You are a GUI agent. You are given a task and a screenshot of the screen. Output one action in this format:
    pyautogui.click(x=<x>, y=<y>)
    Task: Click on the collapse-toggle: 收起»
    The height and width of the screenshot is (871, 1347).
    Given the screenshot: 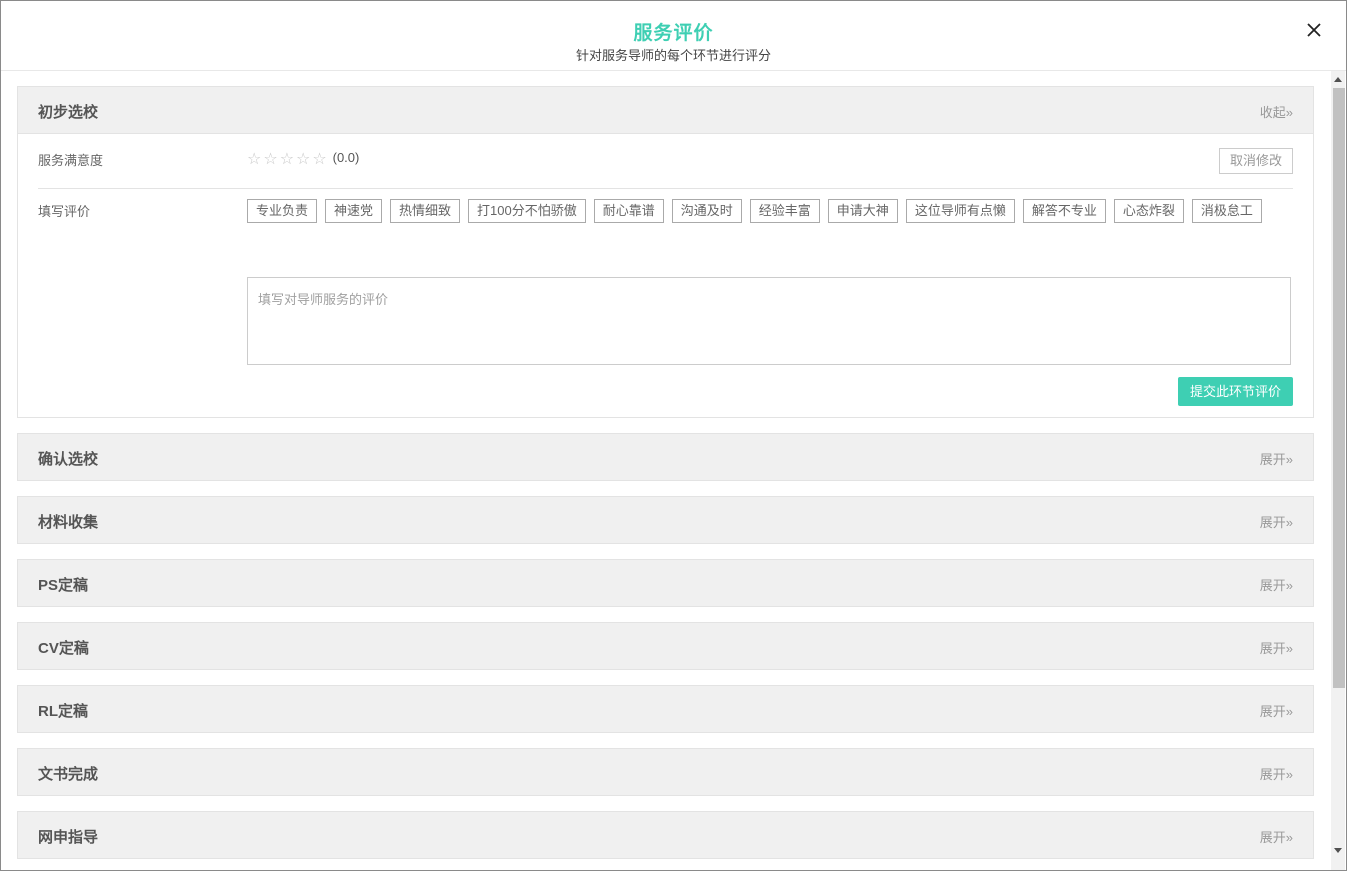 What is the action you would take?
    pyautogui.click(x=1276, y=111)
    